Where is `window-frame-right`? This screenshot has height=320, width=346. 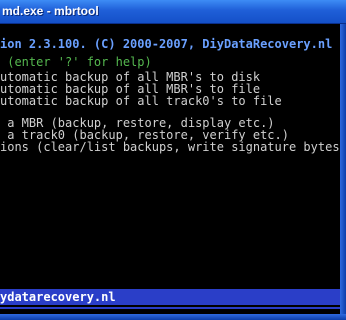 window-frame-right is located at coordinates (343, 172).